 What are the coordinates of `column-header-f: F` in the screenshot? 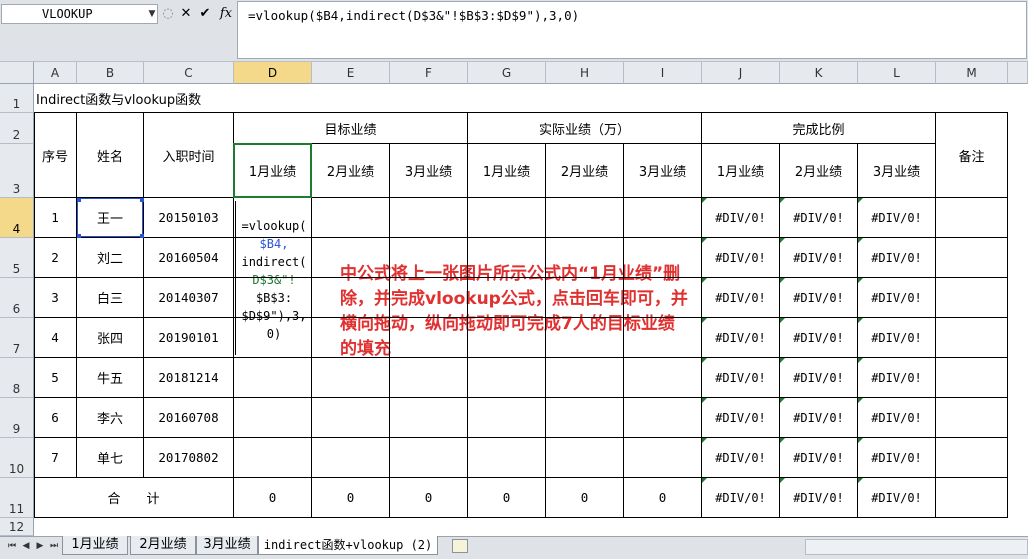 It's located at (429, 73).